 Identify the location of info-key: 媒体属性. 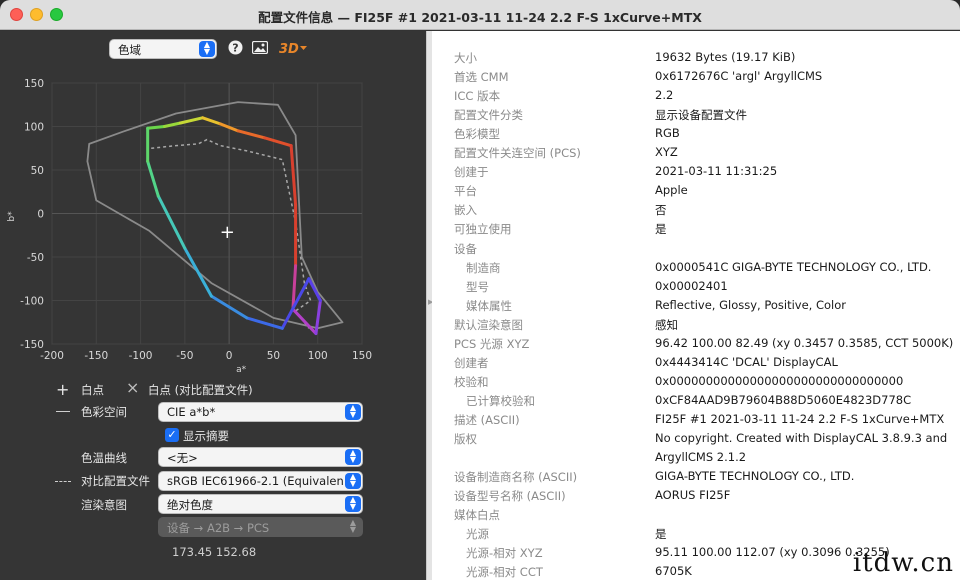
(489, 305).